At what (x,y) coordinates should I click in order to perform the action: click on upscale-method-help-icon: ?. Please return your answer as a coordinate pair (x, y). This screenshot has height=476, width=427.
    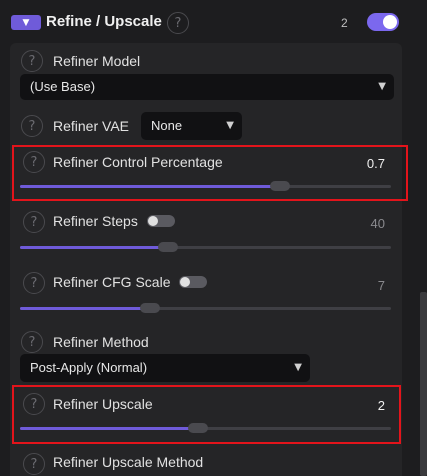
    Looking at the image, I should click on (34, 464).